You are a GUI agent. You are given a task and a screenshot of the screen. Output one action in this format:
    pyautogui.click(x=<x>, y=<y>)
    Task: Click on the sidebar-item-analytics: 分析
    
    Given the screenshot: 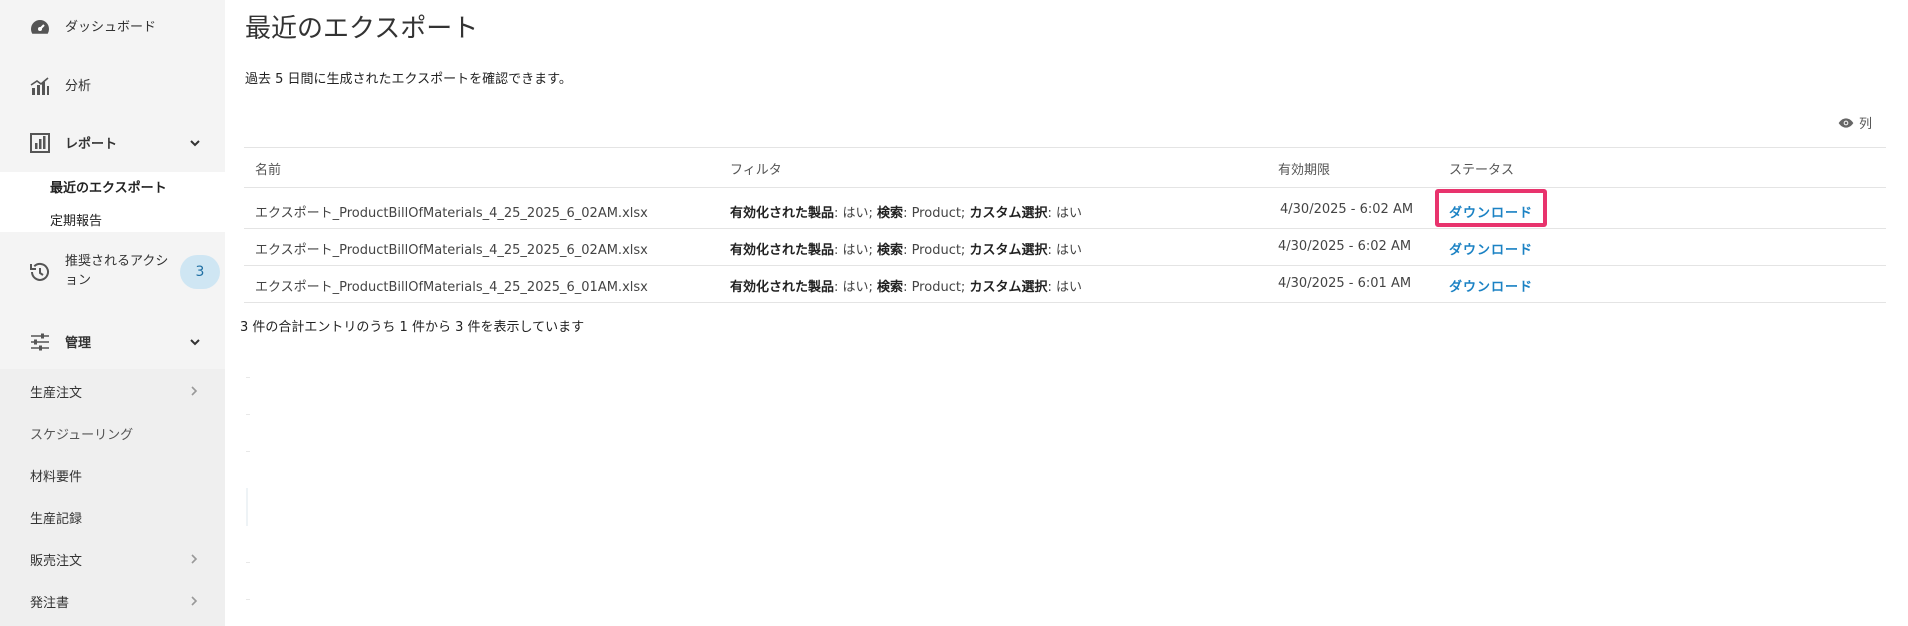 What is the action you would take?
    pyautogui.click(x=112, y=85)
    